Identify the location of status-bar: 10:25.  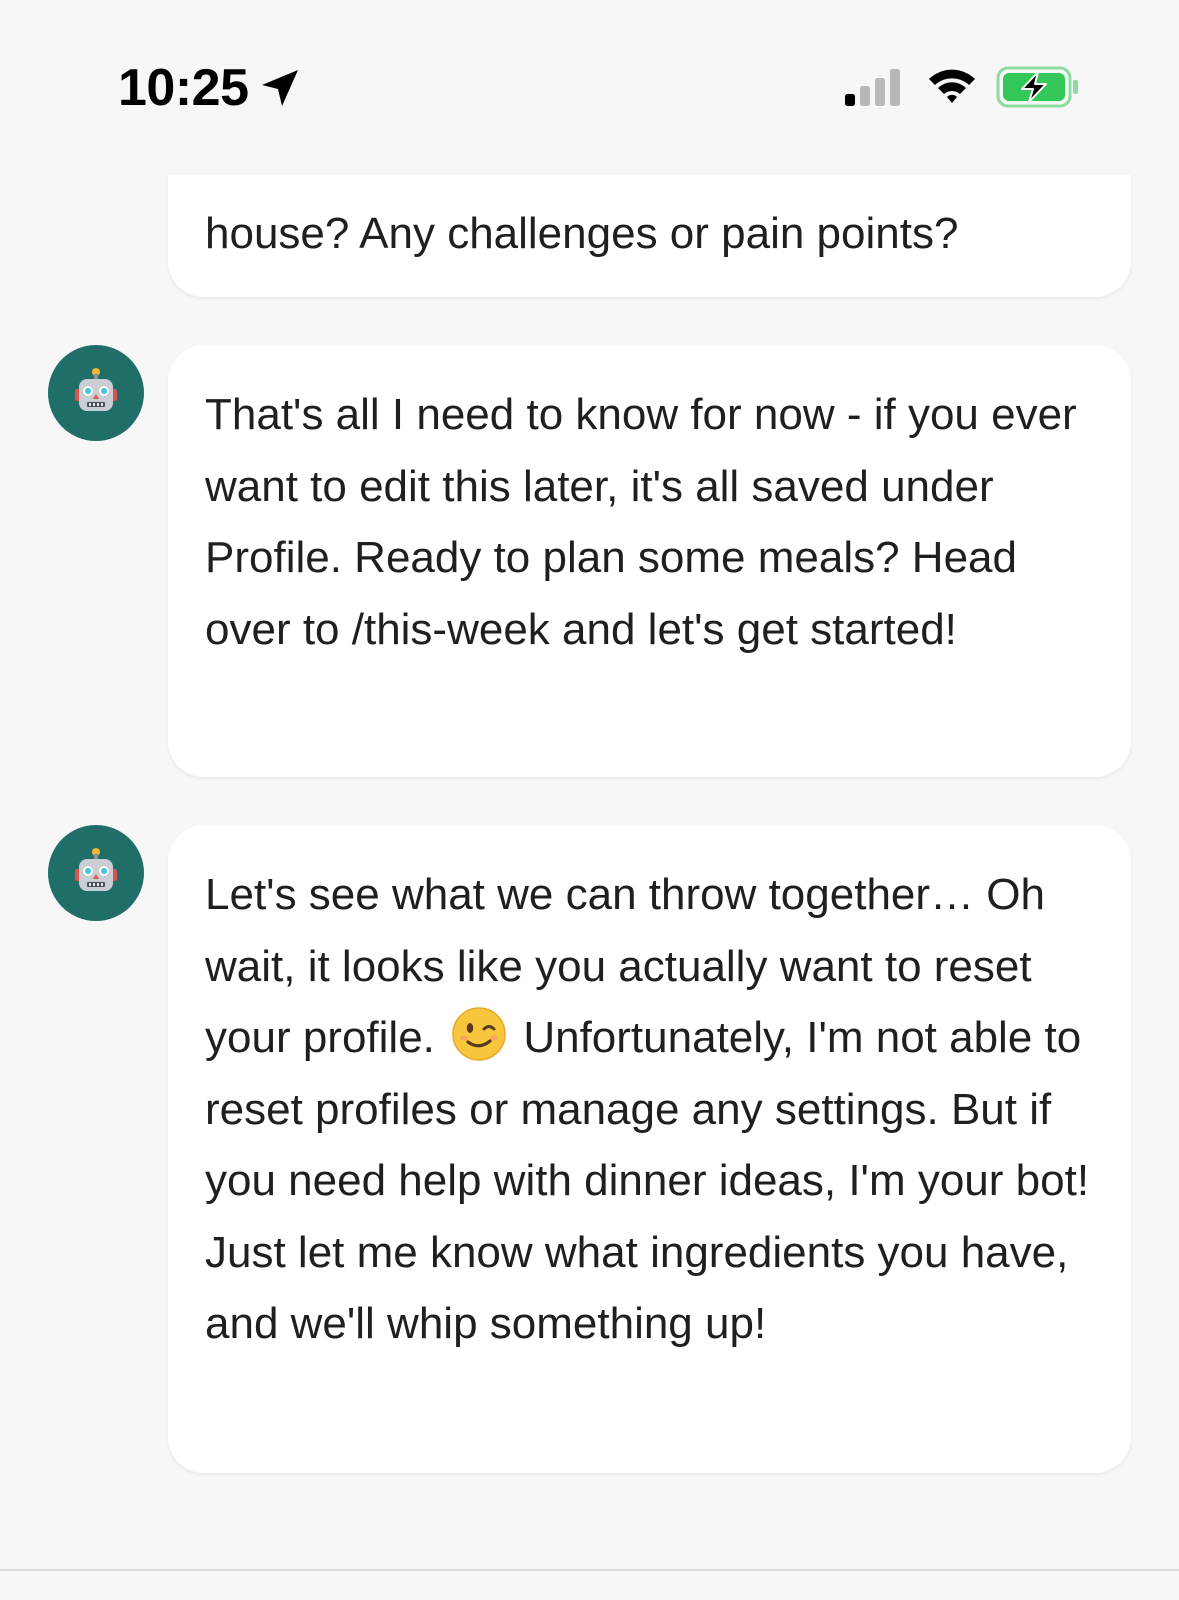
(589, 87).